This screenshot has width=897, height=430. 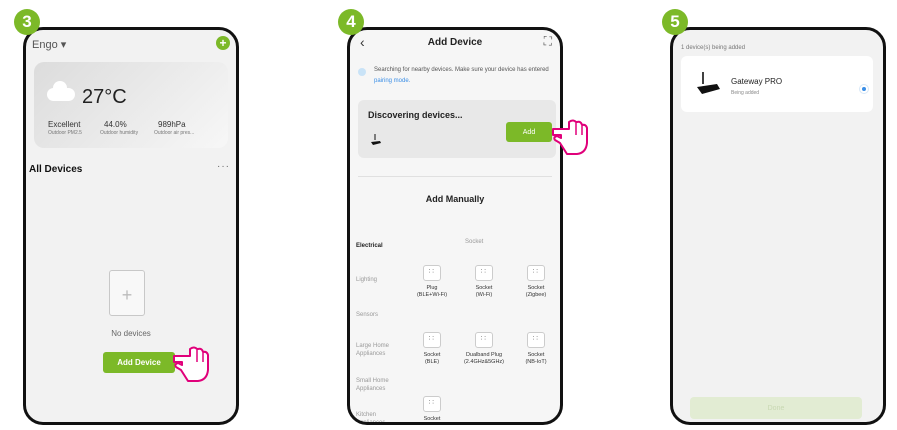 I want to click on pressure-value: 989hPa, so click(x=172, y=124).